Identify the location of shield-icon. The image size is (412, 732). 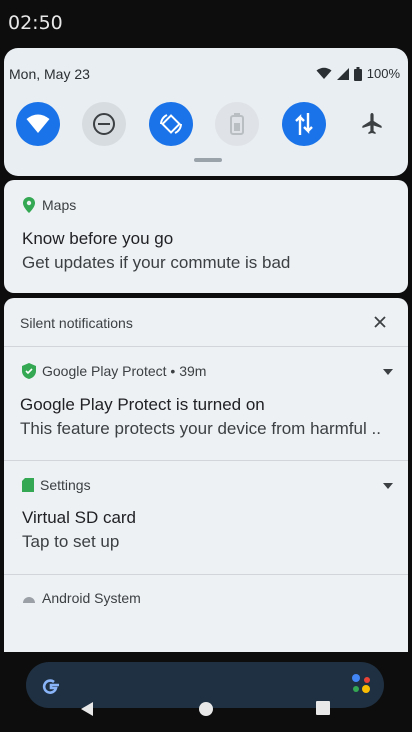
(29, 371).